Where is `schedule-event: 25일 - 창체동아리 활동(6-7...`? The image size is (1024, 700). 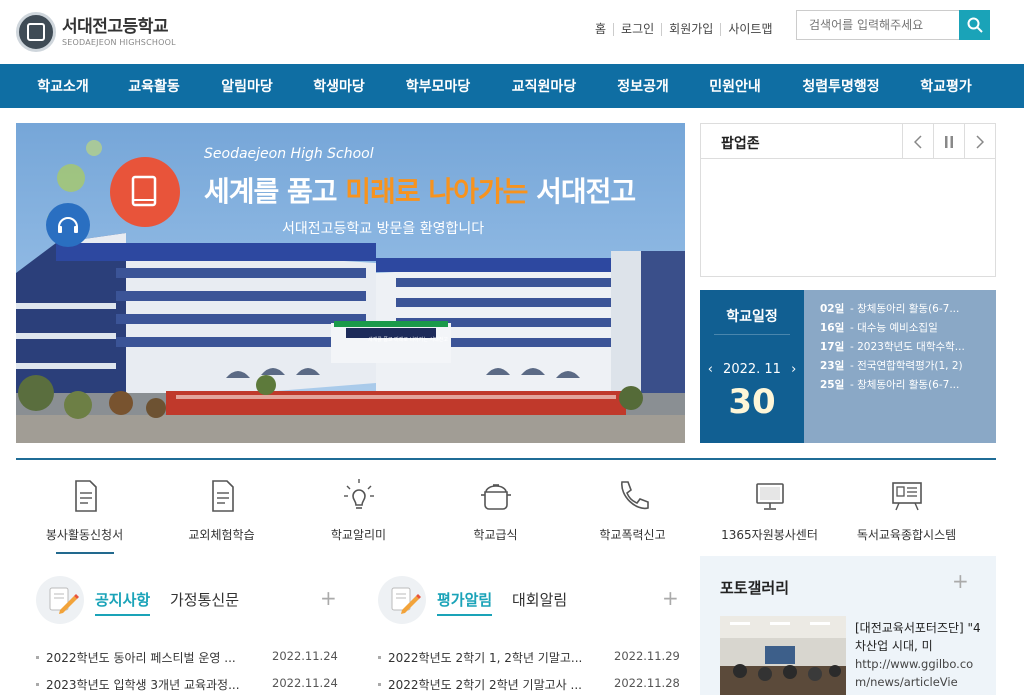 schedule-event: 25일 - 창체동아리 활동(6-7... is located at coordinates (905, 385).